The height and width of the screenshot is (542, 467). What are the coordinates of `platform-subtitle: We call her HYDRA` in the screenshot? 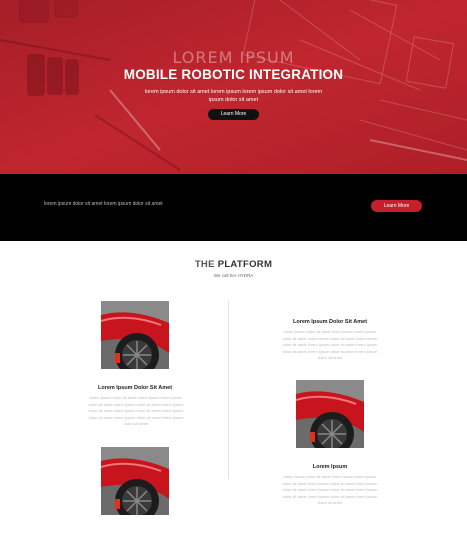 It's located at (233, 275).